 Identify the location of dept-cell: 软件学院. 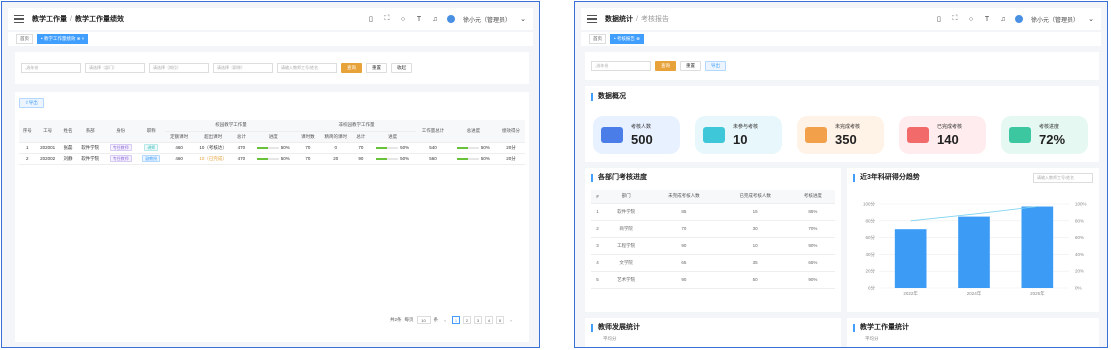
(626, 212).